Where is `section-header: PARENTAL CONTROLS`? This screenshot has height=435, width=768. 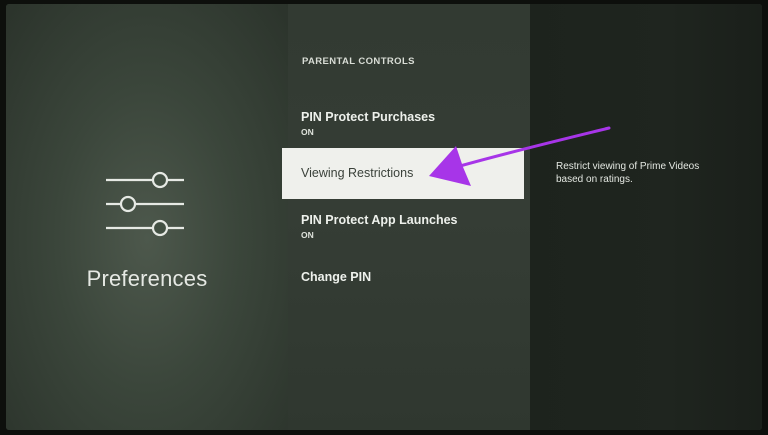 section-header: PARENTAL CONTROLS is located at coordinates (358, 61).